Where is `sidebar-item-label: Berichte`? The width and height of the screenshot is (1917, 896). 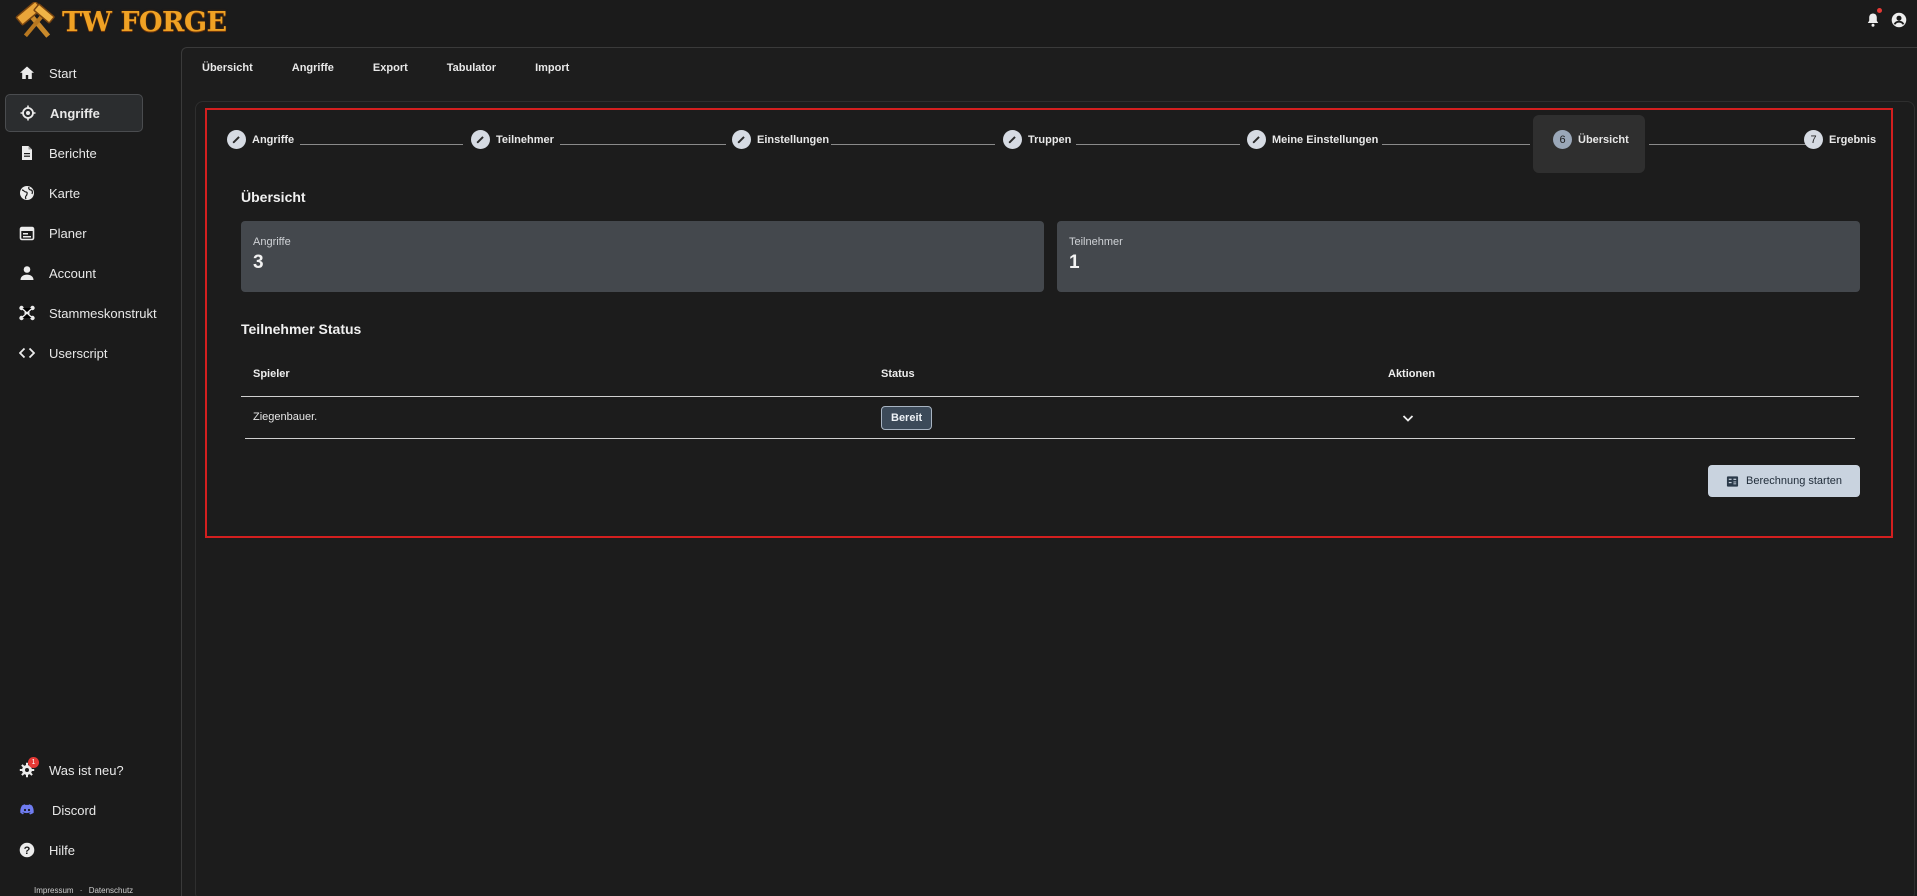
sidebar-item-label: Berichte is located at coordinates (73, 153).